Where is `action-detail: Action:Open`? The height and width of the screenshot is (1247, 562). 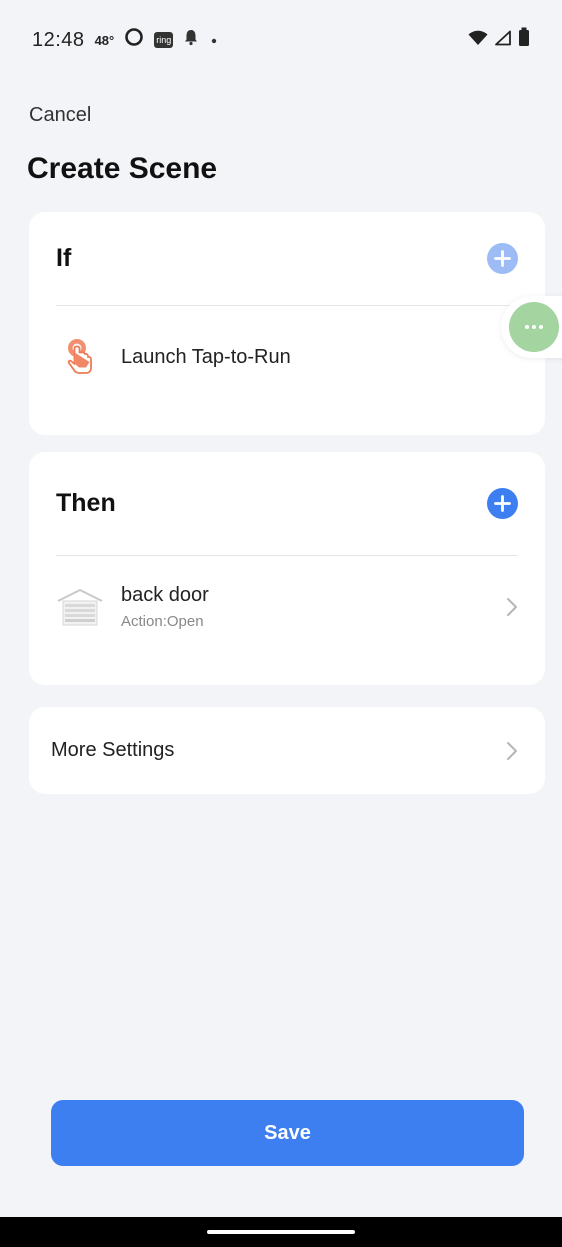 action-detail: Action:Open is located at coordinates (162, 621).